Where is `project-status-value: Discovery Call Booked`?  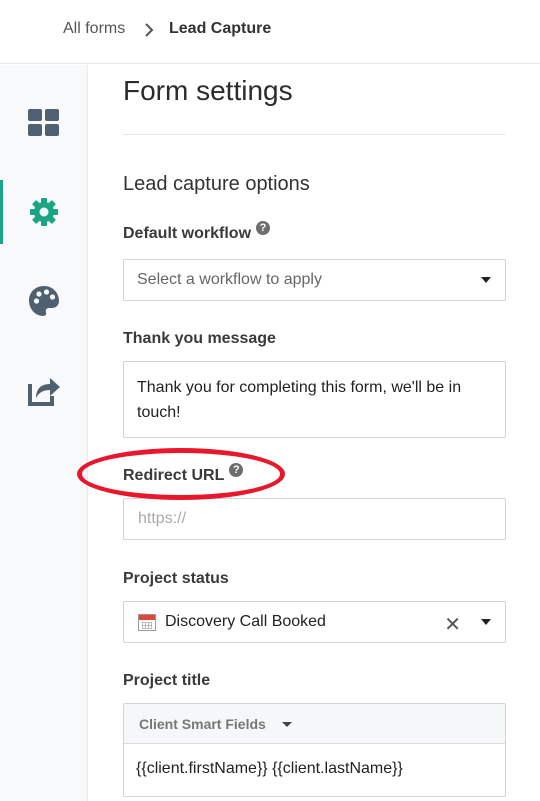 project-status-value: Discovery Call Booked is located at coordinates (245, 621).